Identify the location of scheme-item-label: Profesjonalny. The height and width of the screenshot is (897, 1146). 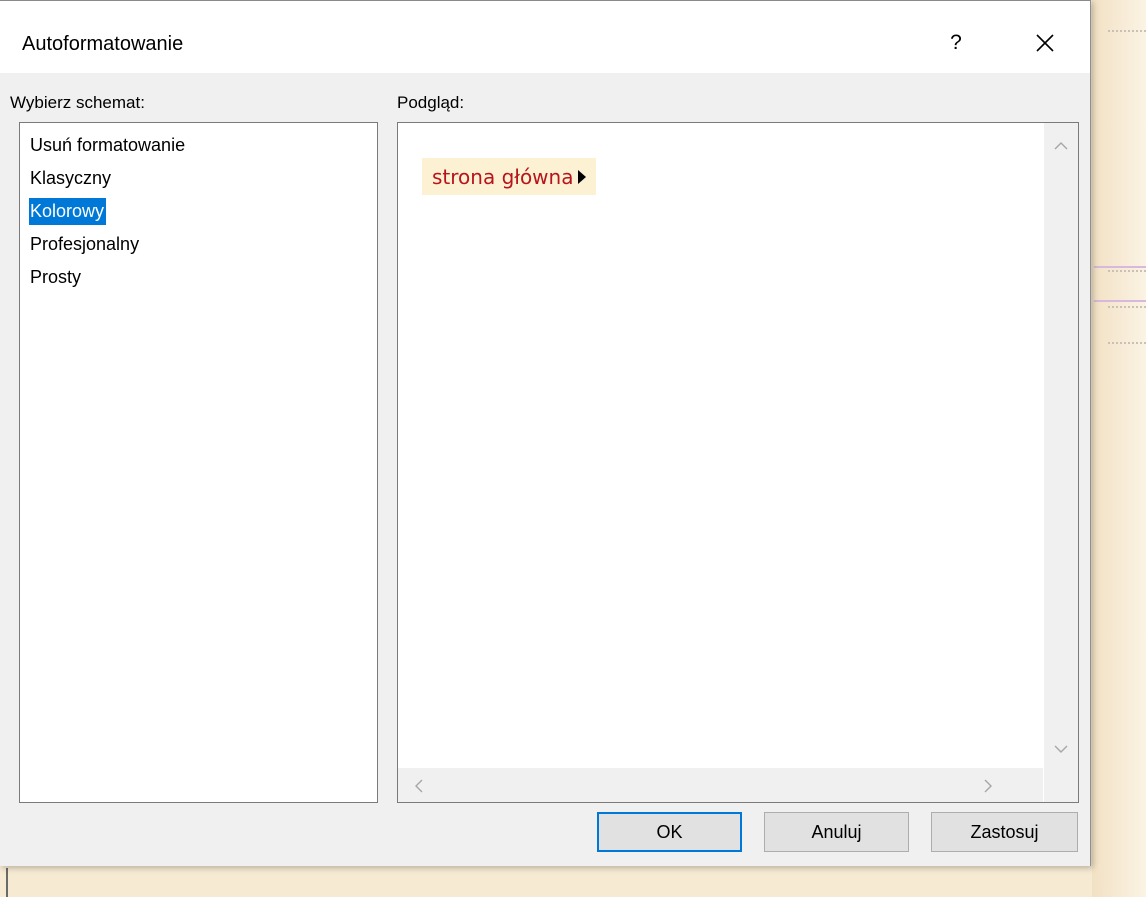
(85, 244).